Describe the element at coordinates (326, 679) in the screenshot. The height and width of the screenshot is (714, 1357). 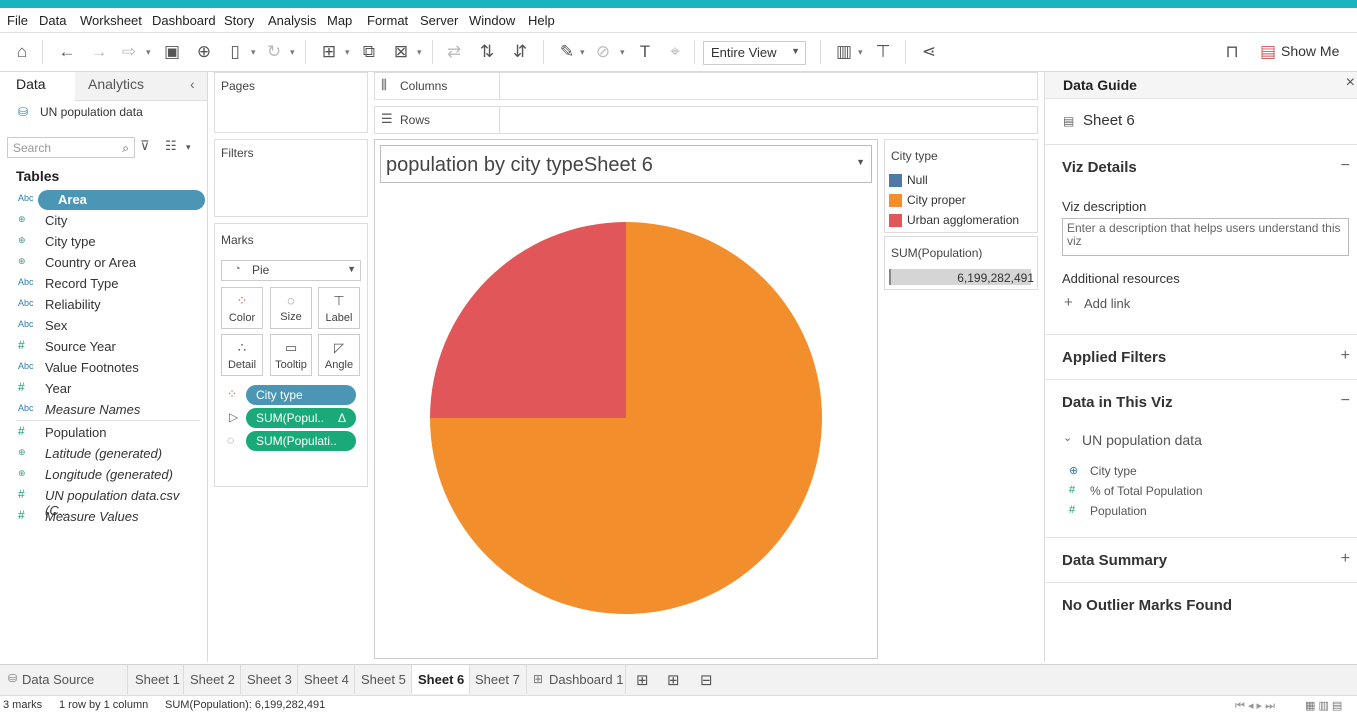
I see `tab-sheet-4: Sheet 4` at that location.